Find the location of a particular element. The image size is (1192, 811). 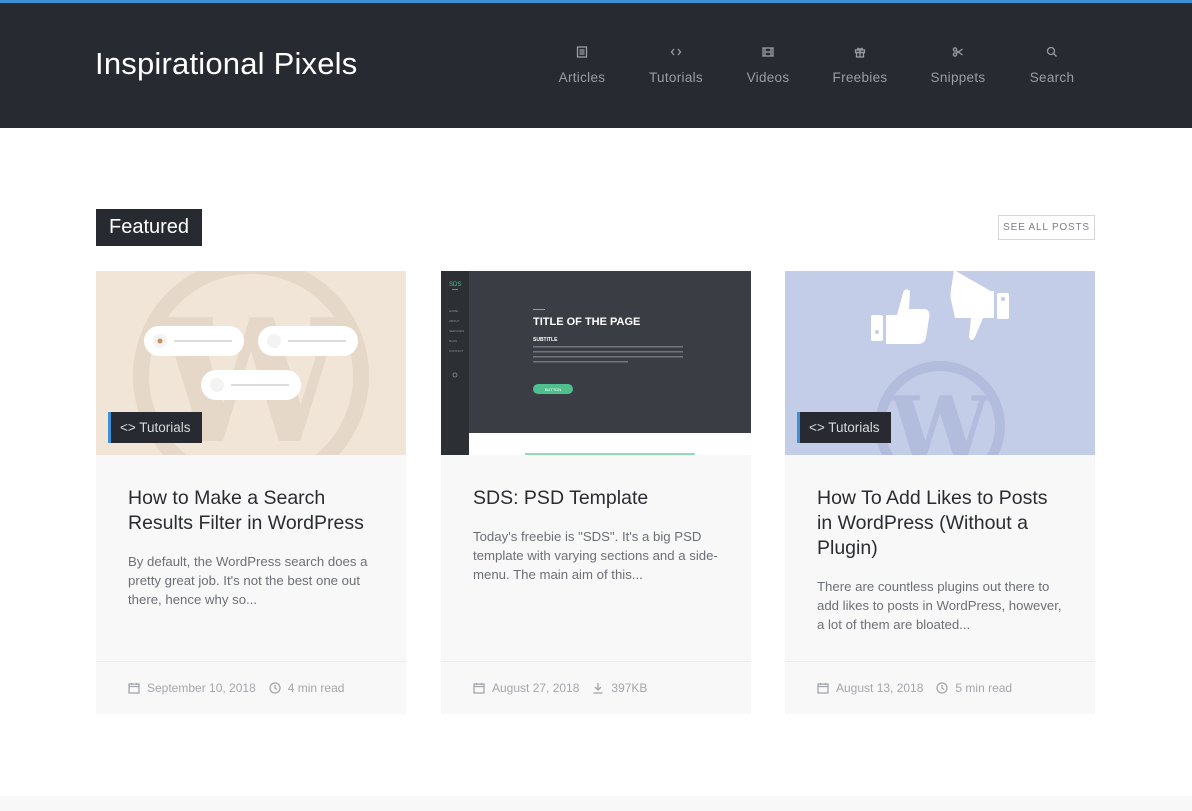

post-meta: September 10, 2018 4 min read is located at coordinates (251, 687).